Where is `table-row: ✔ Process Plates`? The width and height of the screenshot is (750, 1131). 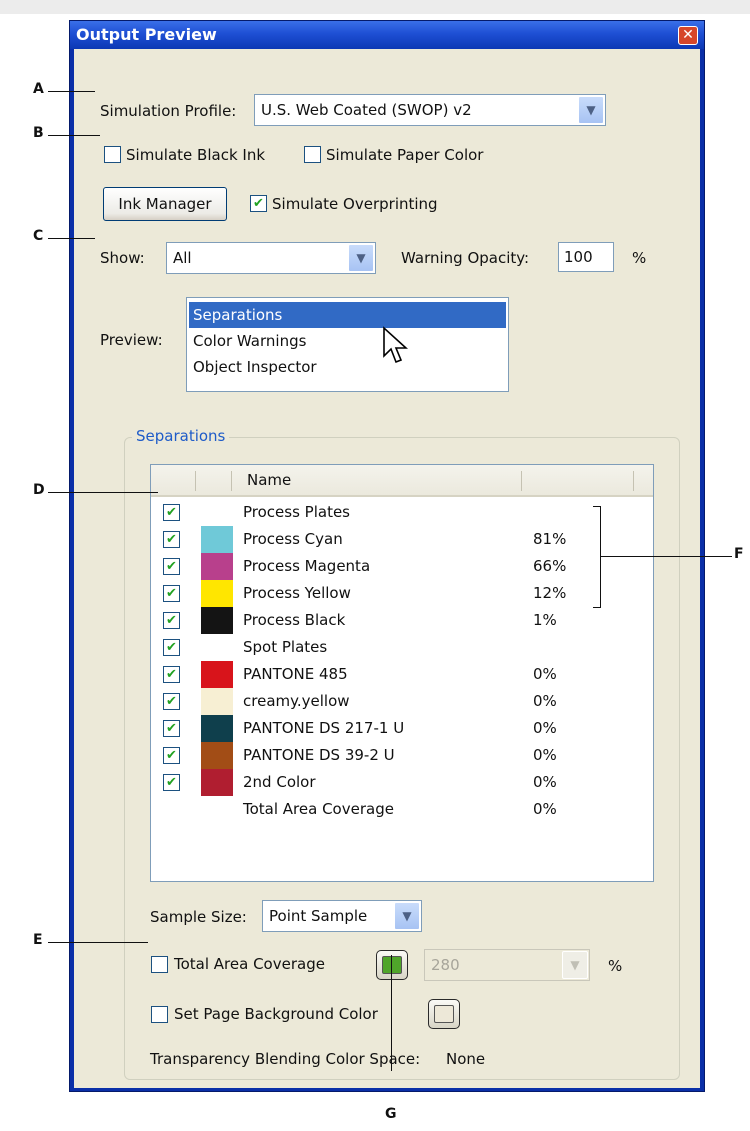
table-row: ✔ Process Plates is located at coordinates (402, 512).